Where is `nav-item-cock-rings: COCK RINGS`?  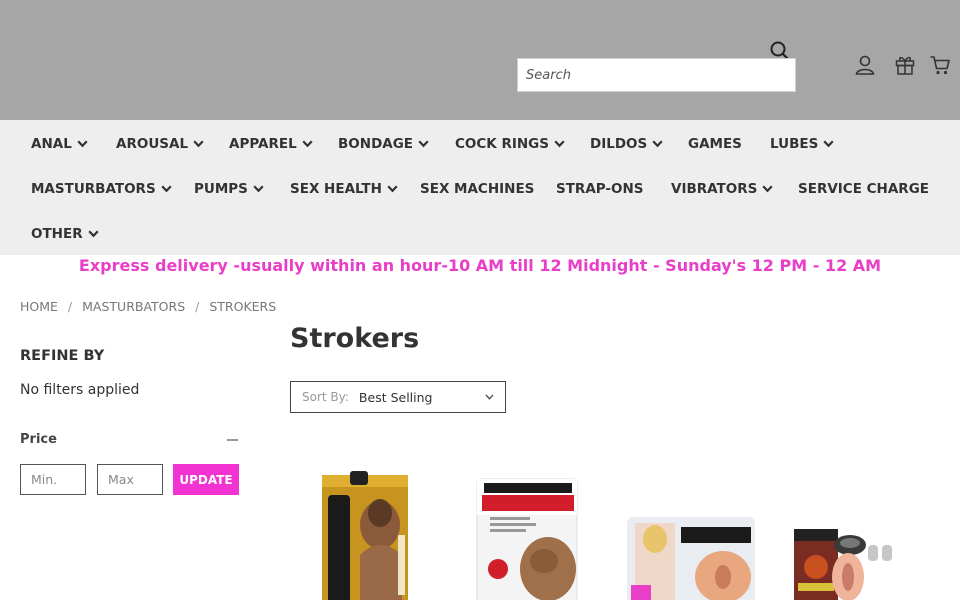
nav-item-cock-rings: COCK RINGS is located at coordinates (510, 144).